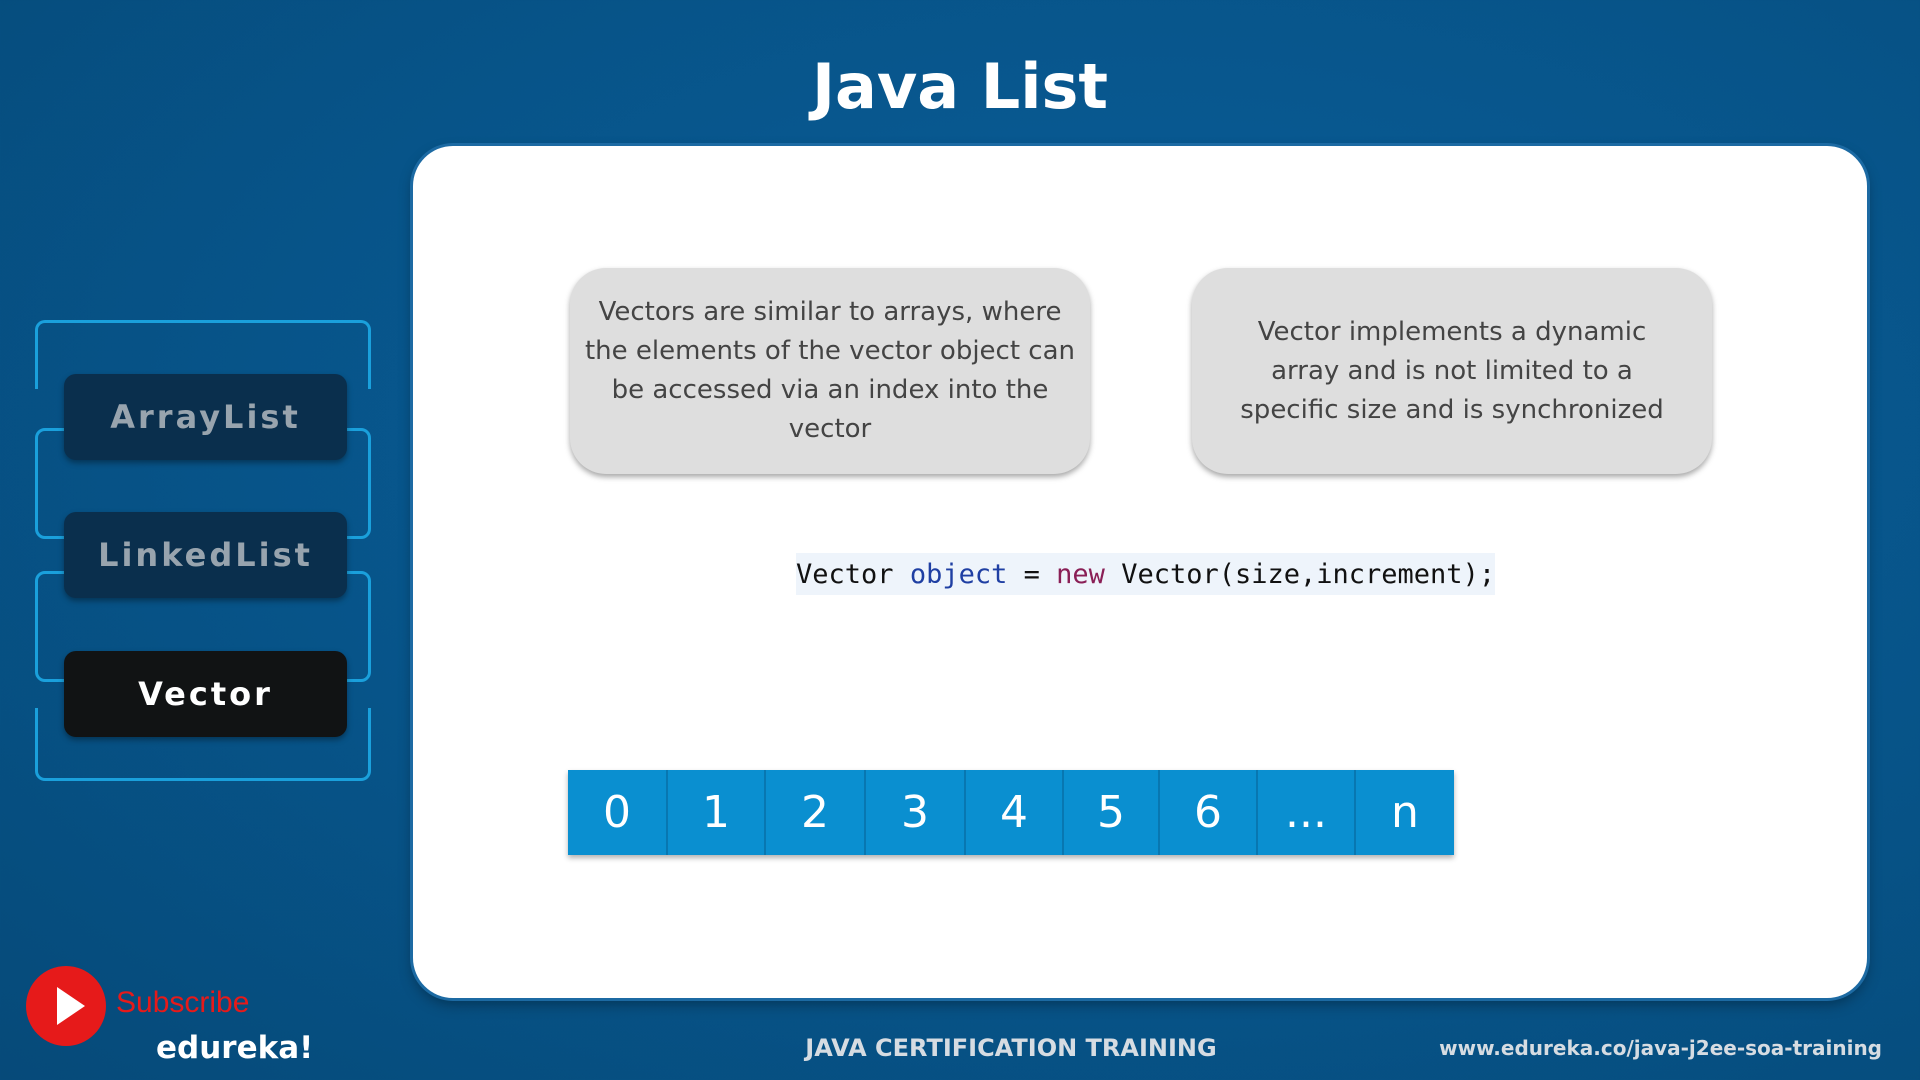 This screenshot has width=1920, height=1080. I want to click on code-type: Vector, so click(845, 574).